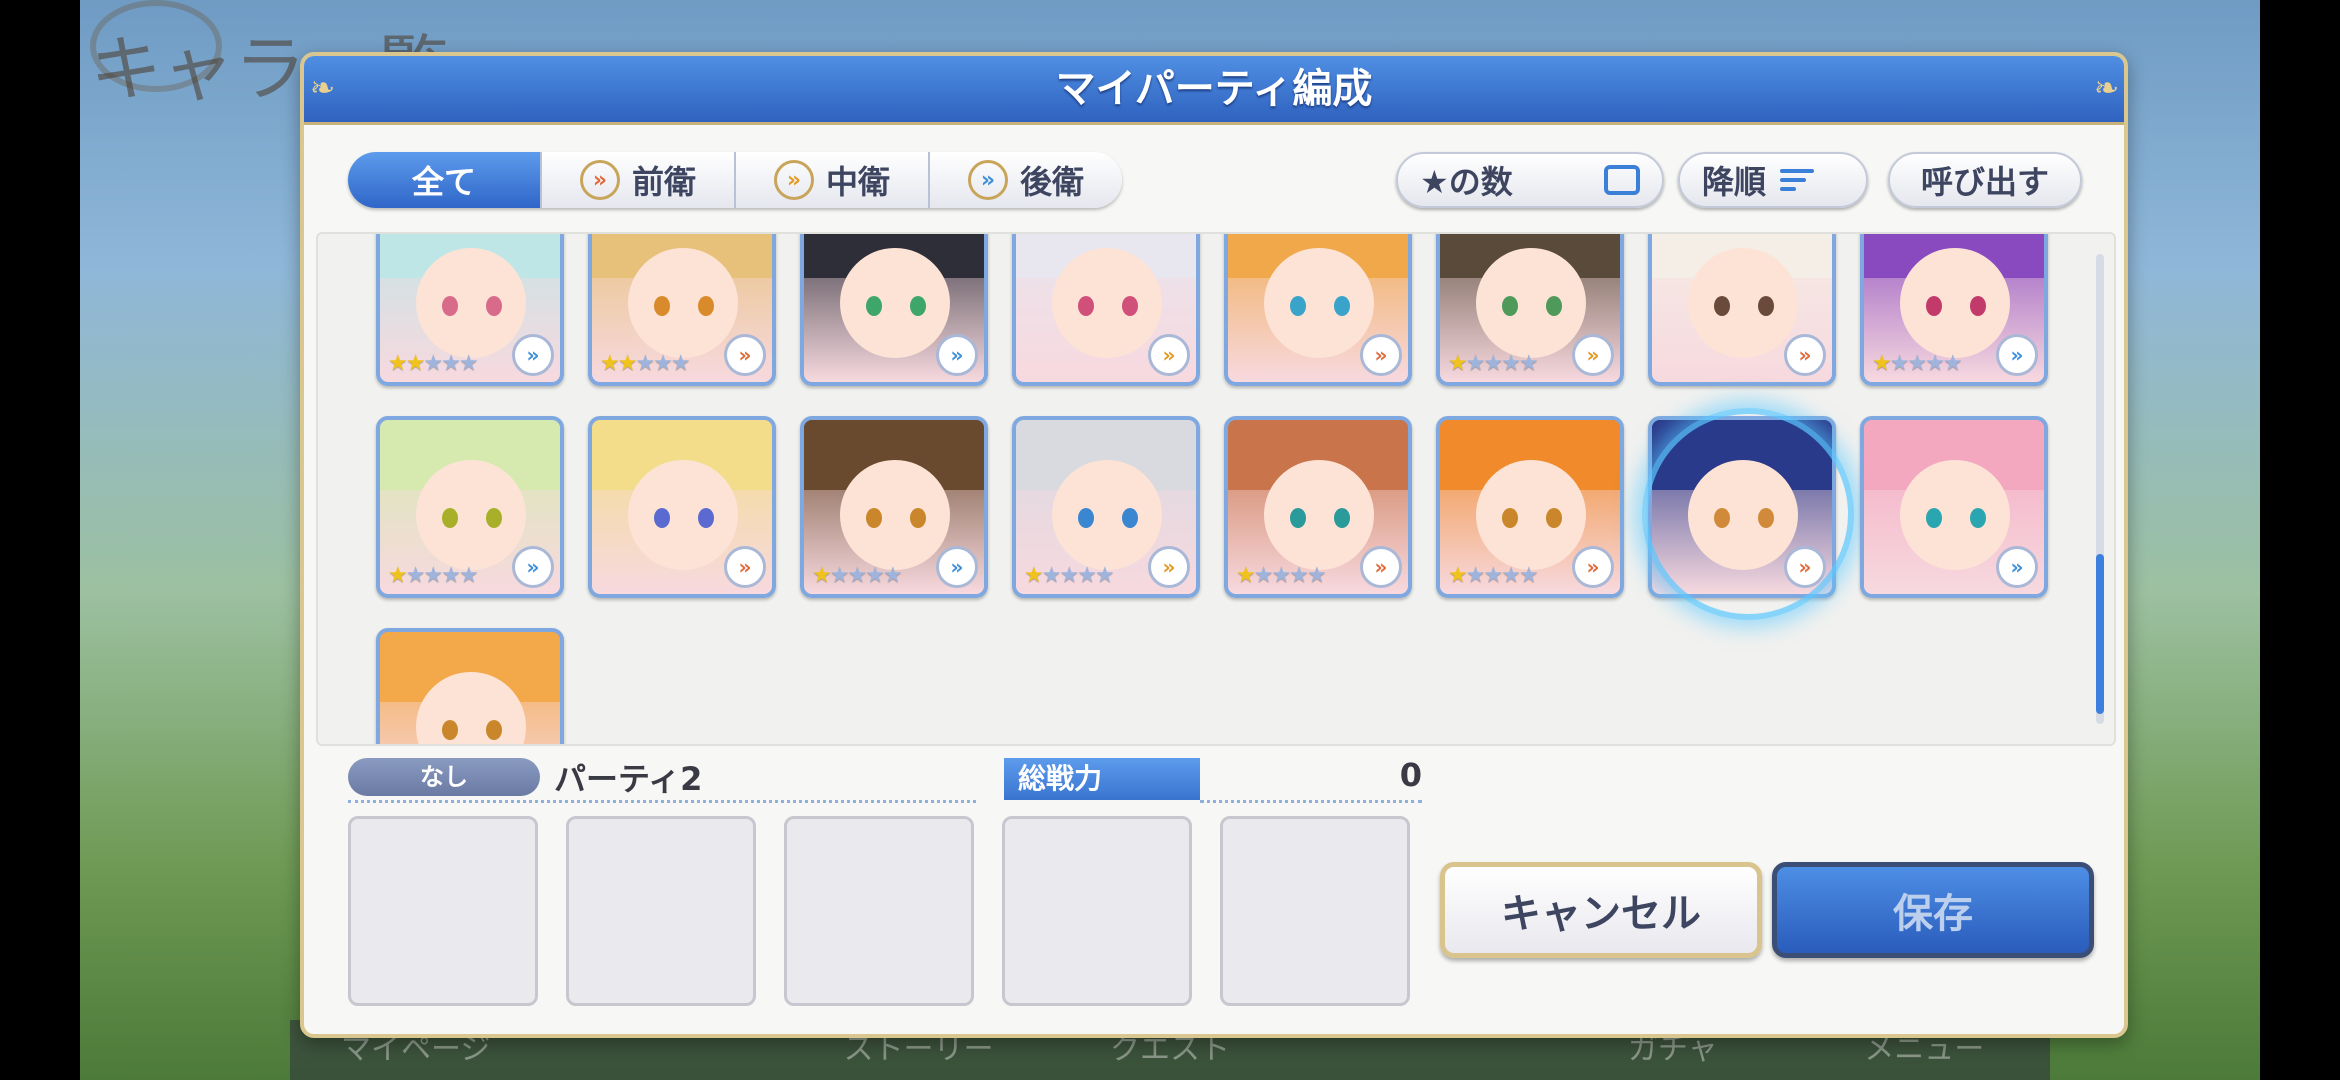 This screenshot has height=1080, width=2340. What do you see at coordinates (628, 777) in the screenshot?
I see `party-name: パーティ2` at bounding box center [628, 777].